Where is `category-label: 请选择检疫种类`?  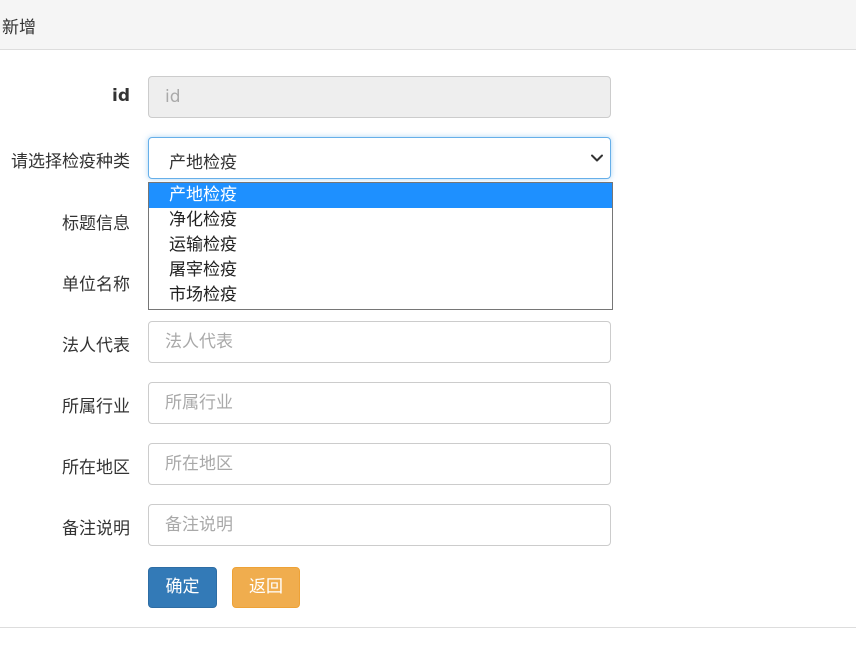 category-label: 请选择检疫种类 is located at coordinates (70, 162).